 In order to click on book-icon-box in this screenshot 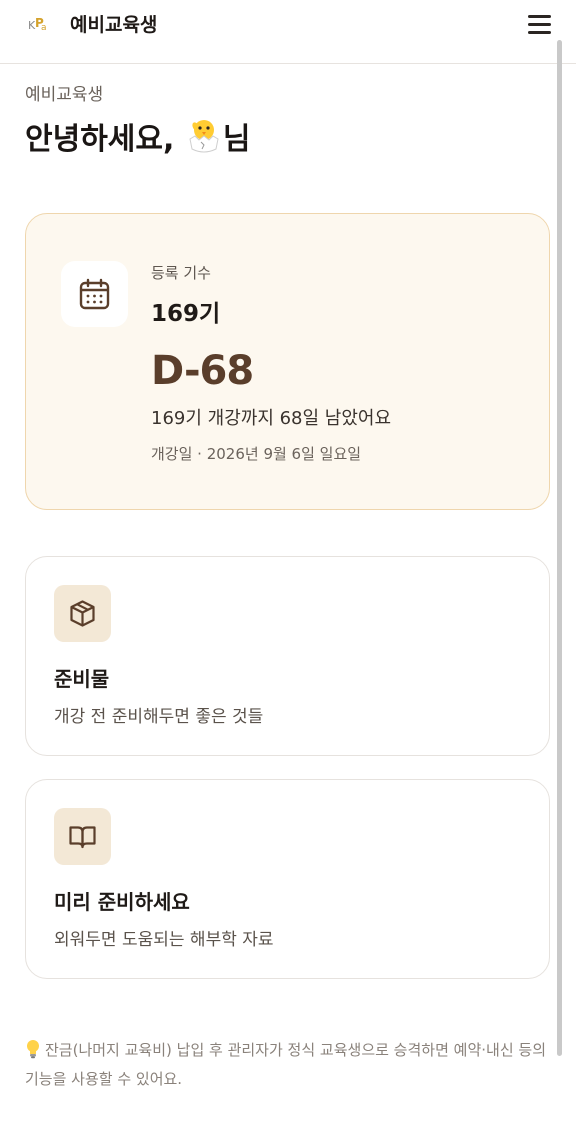, I will do `click(82, 836)`.